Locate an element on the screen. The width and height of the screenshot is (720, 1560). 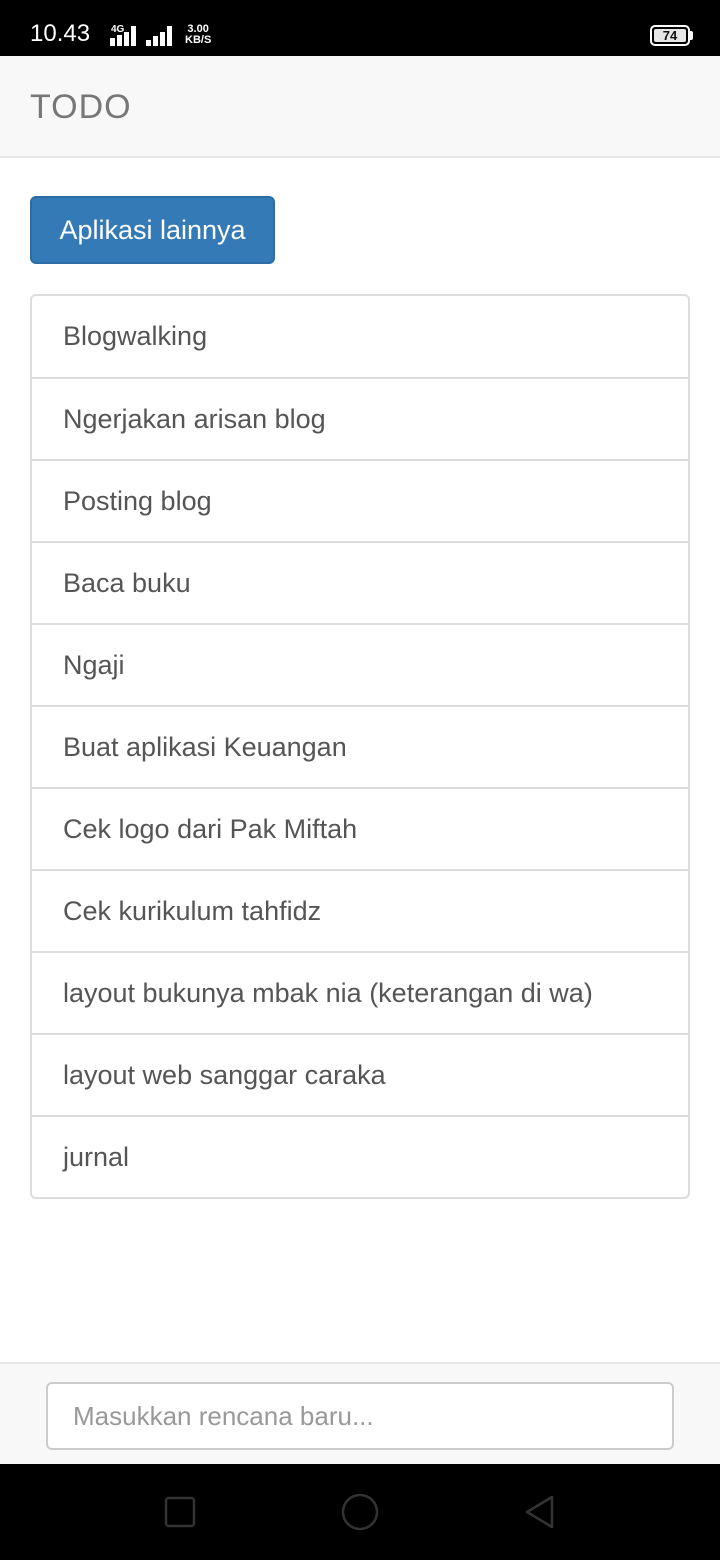
back-button is located at coordinates (540, 1512).